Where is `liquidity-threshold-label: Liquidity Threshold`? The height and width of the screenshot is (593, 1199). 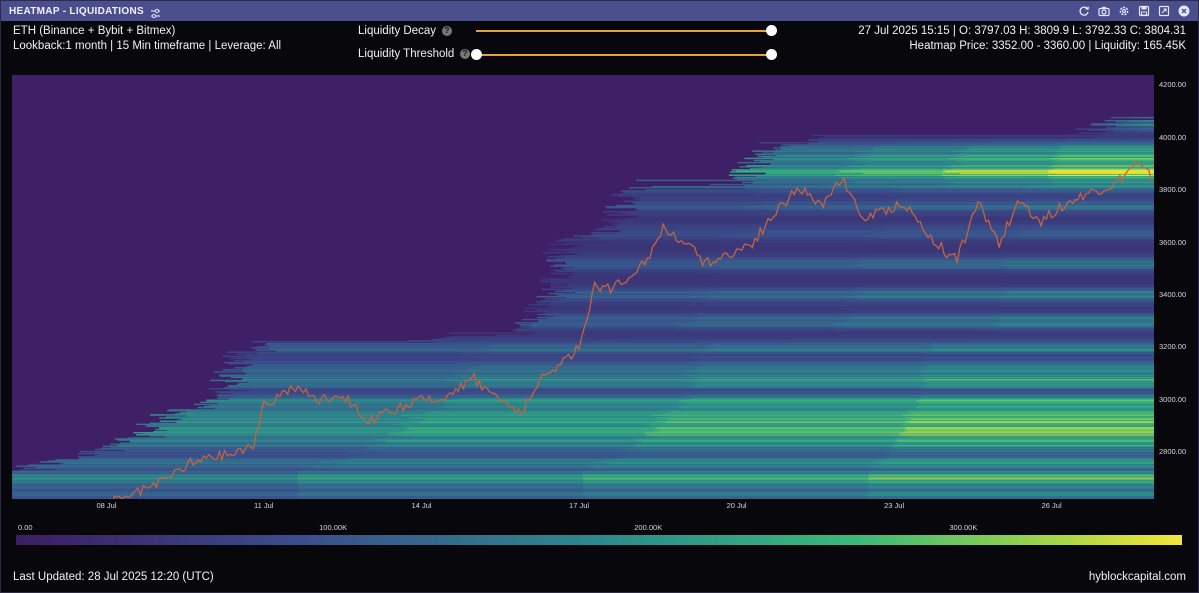
liquidity-threshold-label: Liquidity Threshold is located at coordinates (406, 54).